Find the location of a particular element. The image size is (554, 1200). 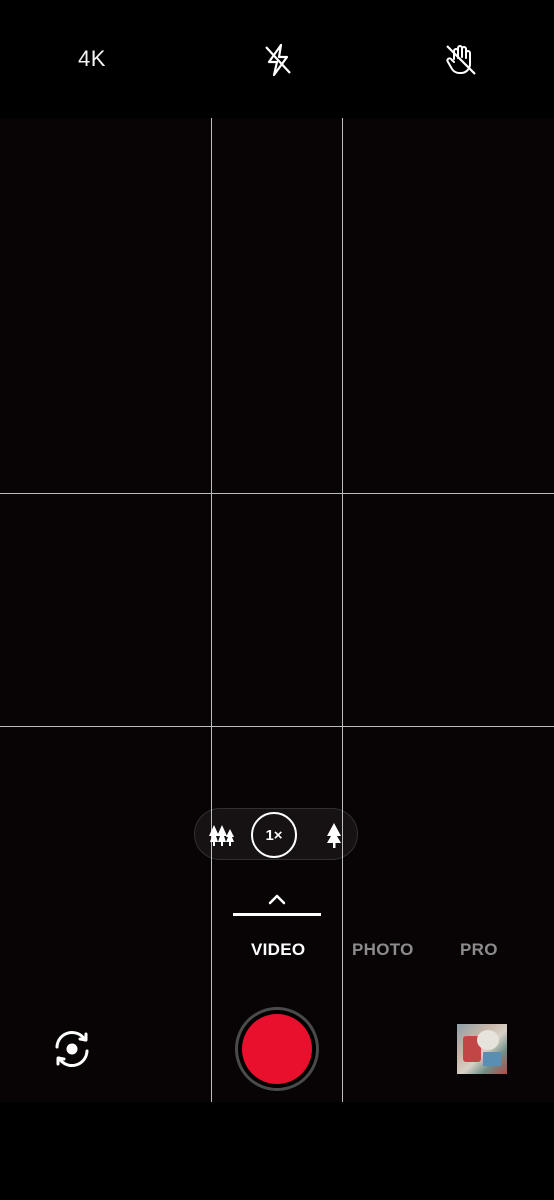

trees-wide-icon is located at coordinates (222, 835).